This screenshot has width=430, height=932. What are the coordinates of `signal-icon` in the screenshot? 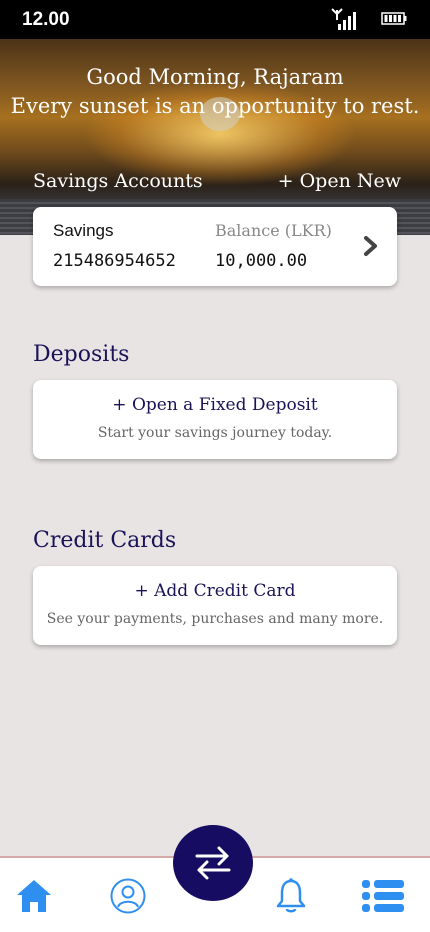 It's located at (343, 19).